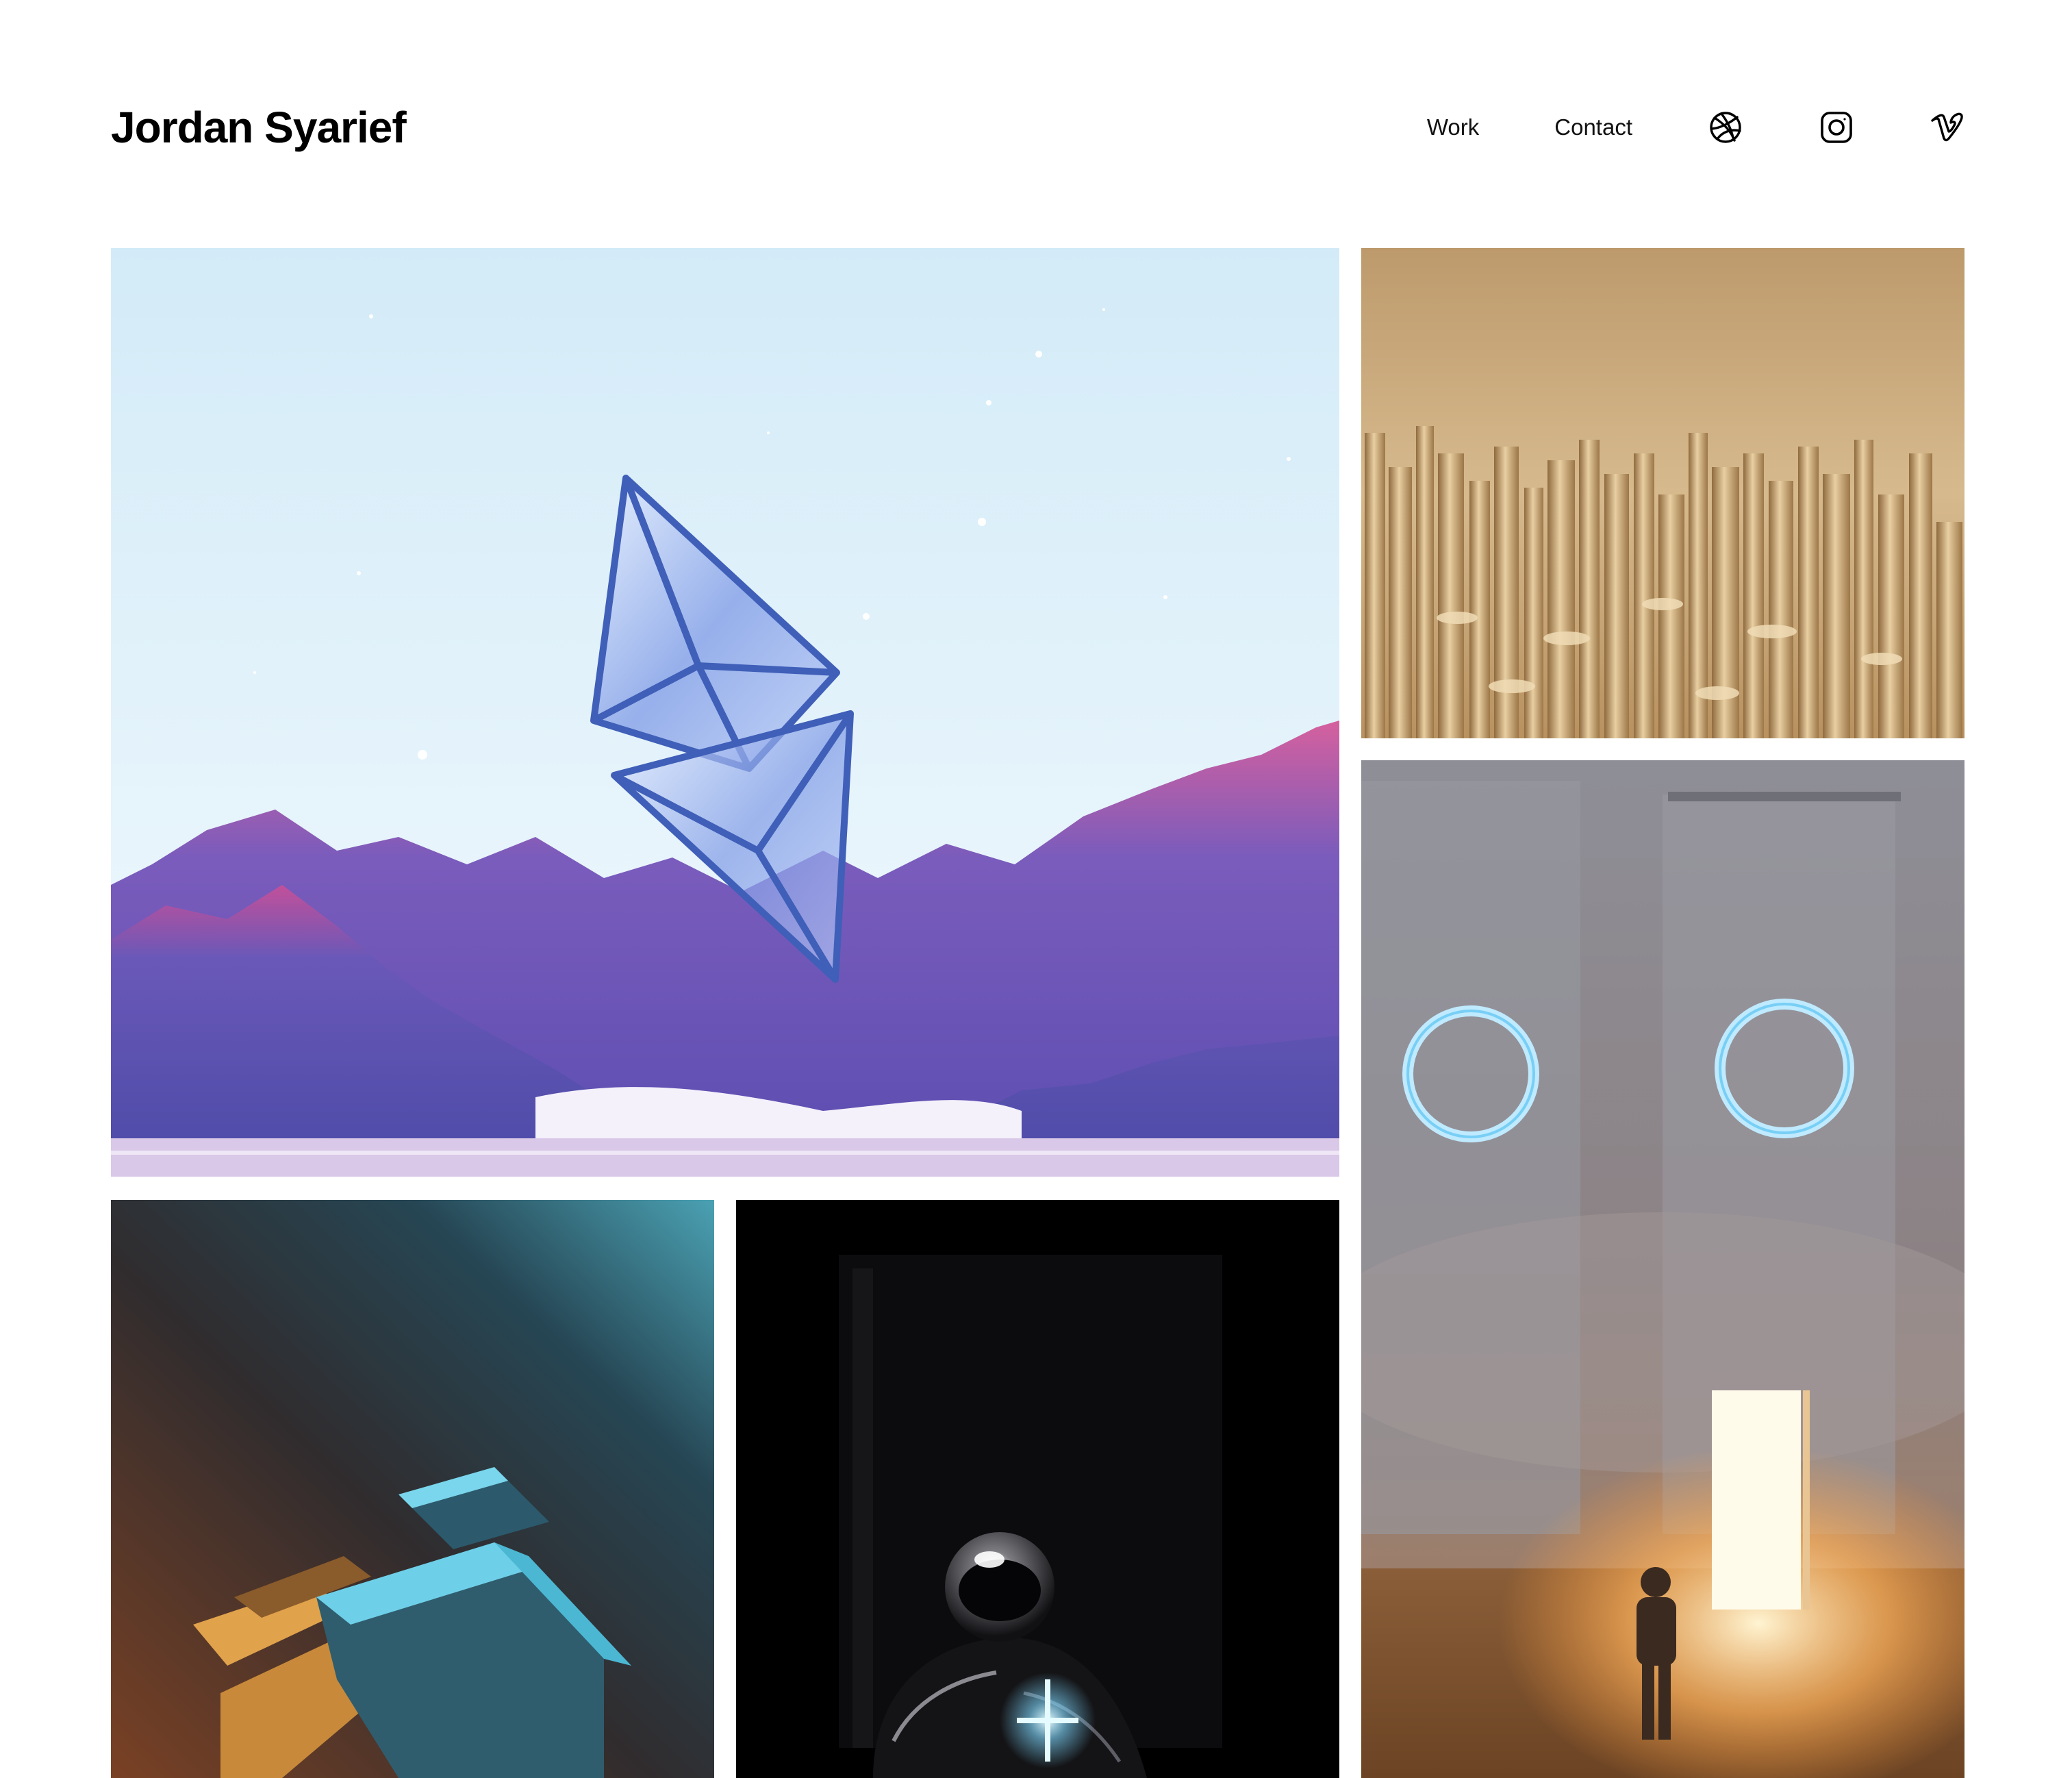 The width and height of the screenshot is (2072, 1778). Describe the element at coordinates (1696, 127) in the screenshot. I see `main-nav: Work Contact` at that location.